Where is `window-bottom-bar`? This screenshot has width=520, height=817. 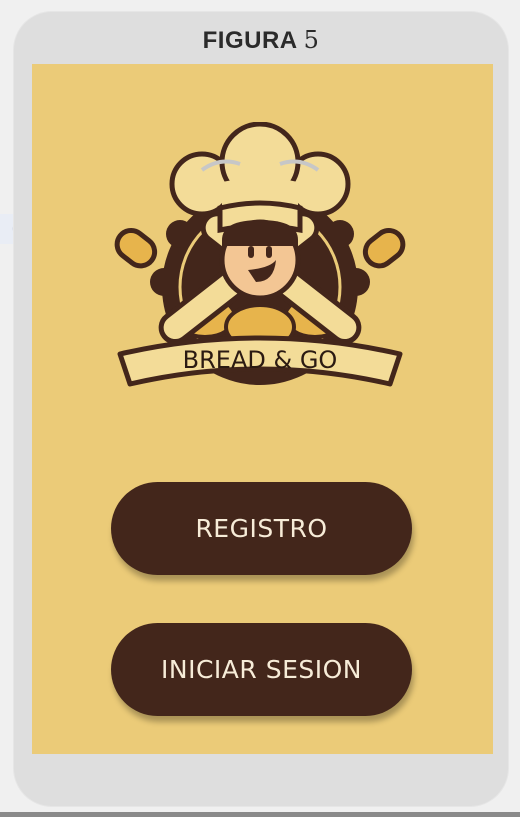
window-bottom-bar is located at coordinates (260, 814).